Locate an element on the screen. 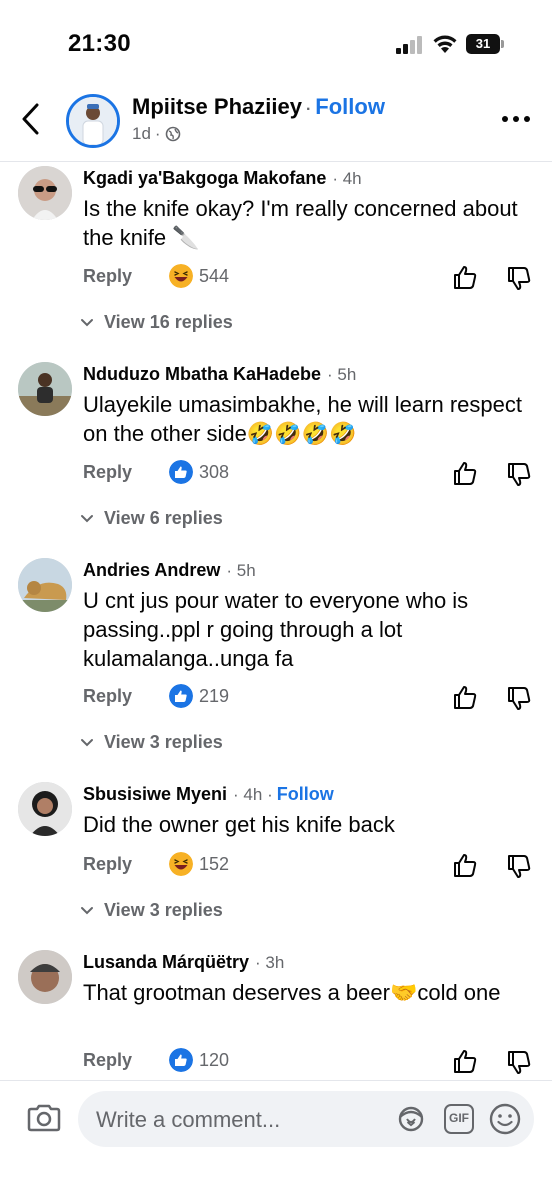 The image size is (552, 1200). header-title-row: Mpiitse Phaziiey · Follow is located at coordinates (258, 107).